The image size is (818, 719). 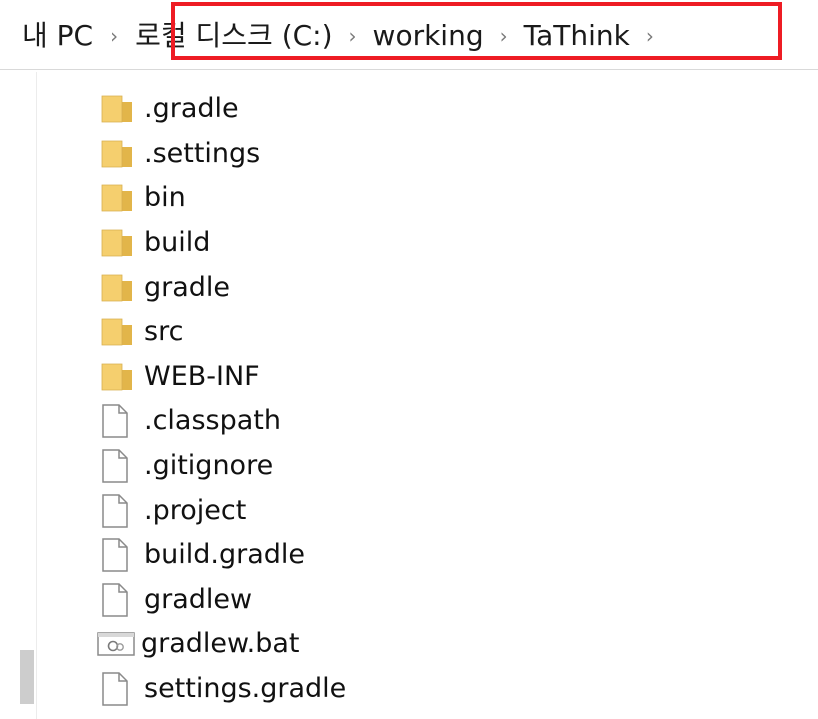 What do you see at coordinates (164, 332) in the screenshot?
I see `item-name: src` at bounding box center [164, 332].